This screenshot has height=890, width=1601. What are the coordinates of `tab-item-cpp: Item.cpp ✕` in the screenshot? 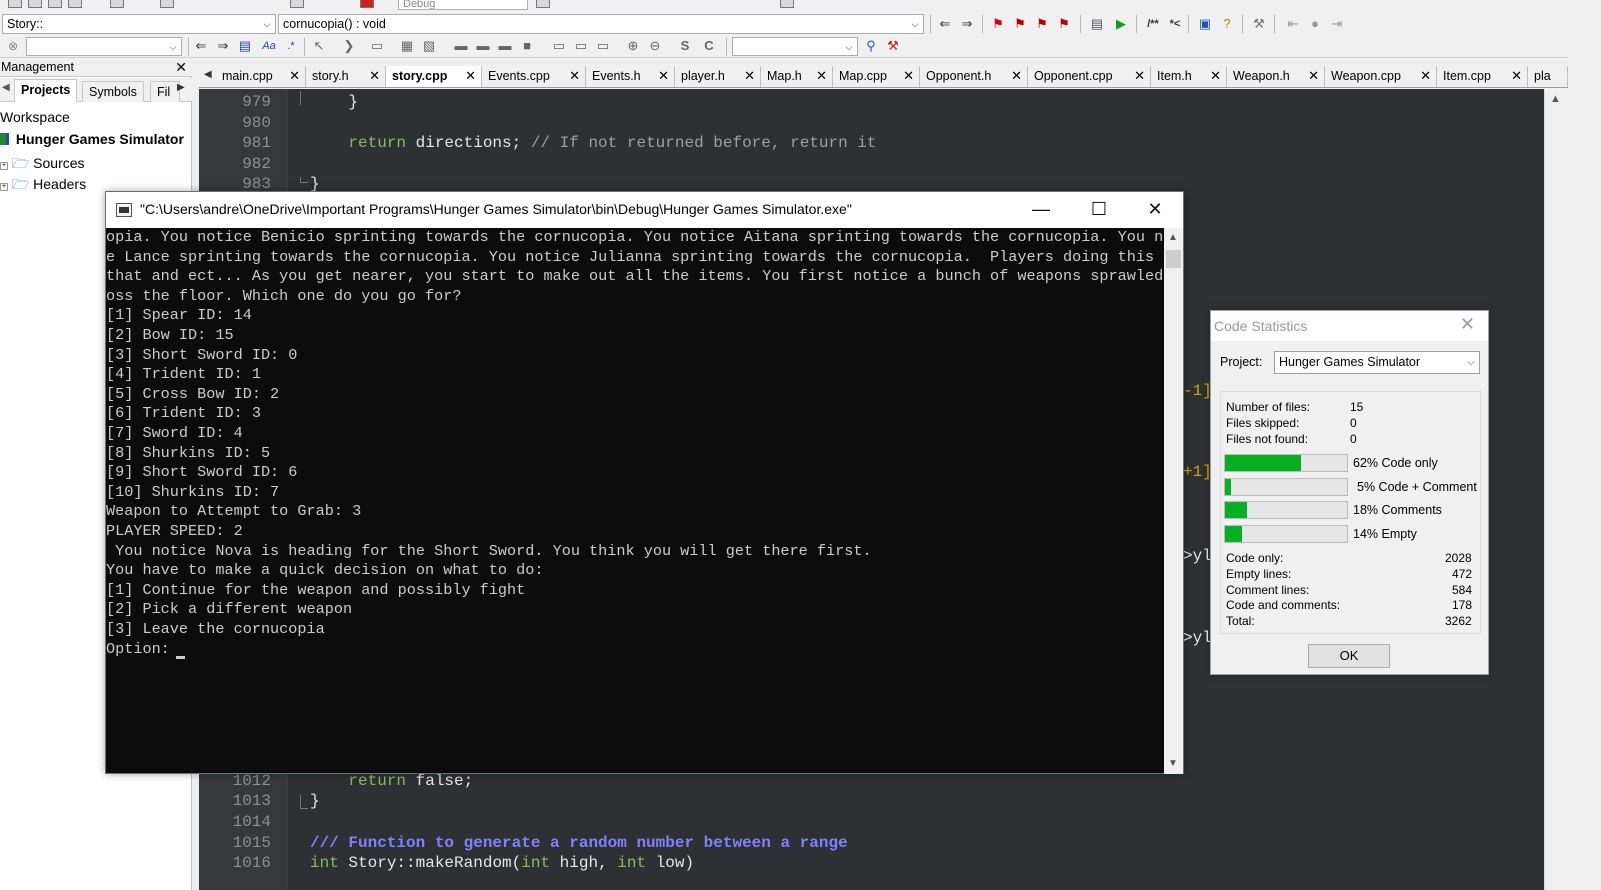 It's located at (1482, 76).